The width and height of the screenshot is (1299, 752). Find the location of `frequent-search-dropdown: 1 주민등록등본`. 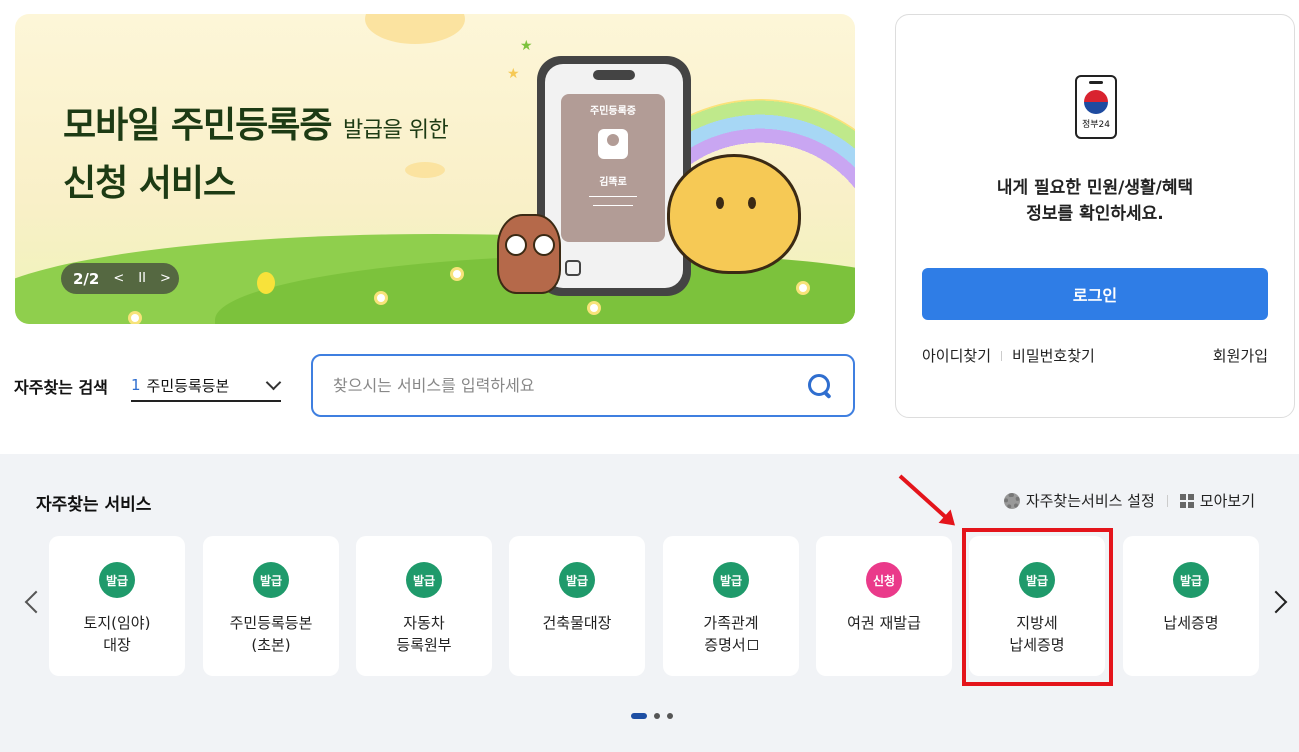

frequent-search-dropdown: 1 주민등록등본 is located at coordinates (206, 386).